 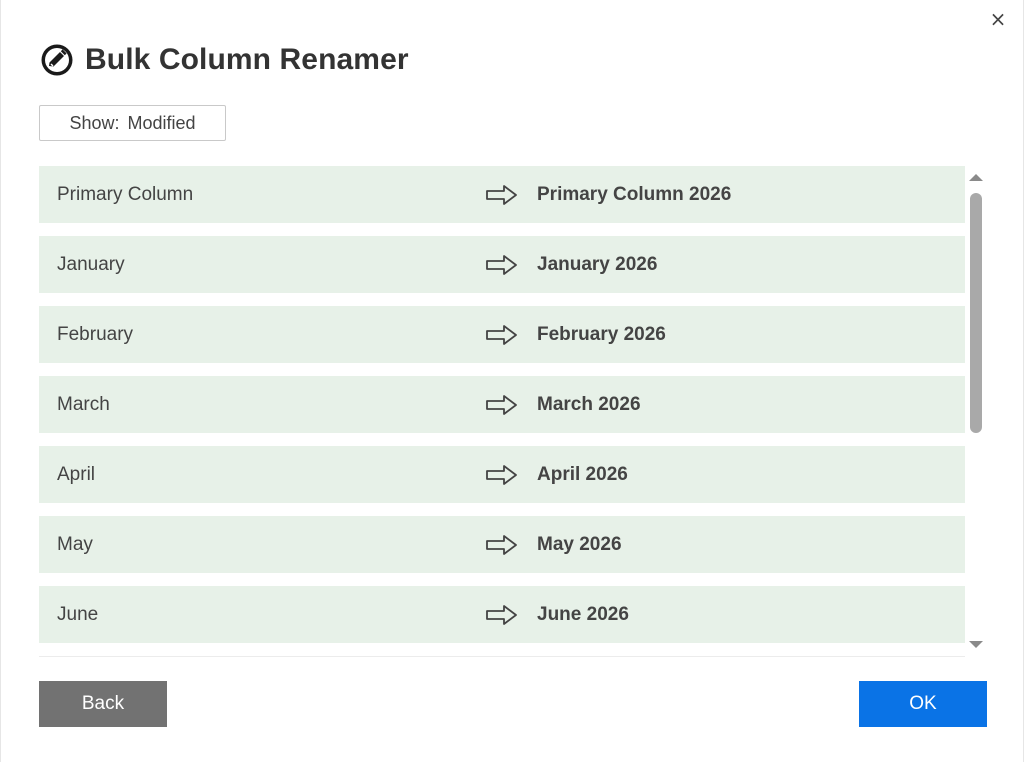 I want to click on back-button: Back, so click(x=103, y=704).